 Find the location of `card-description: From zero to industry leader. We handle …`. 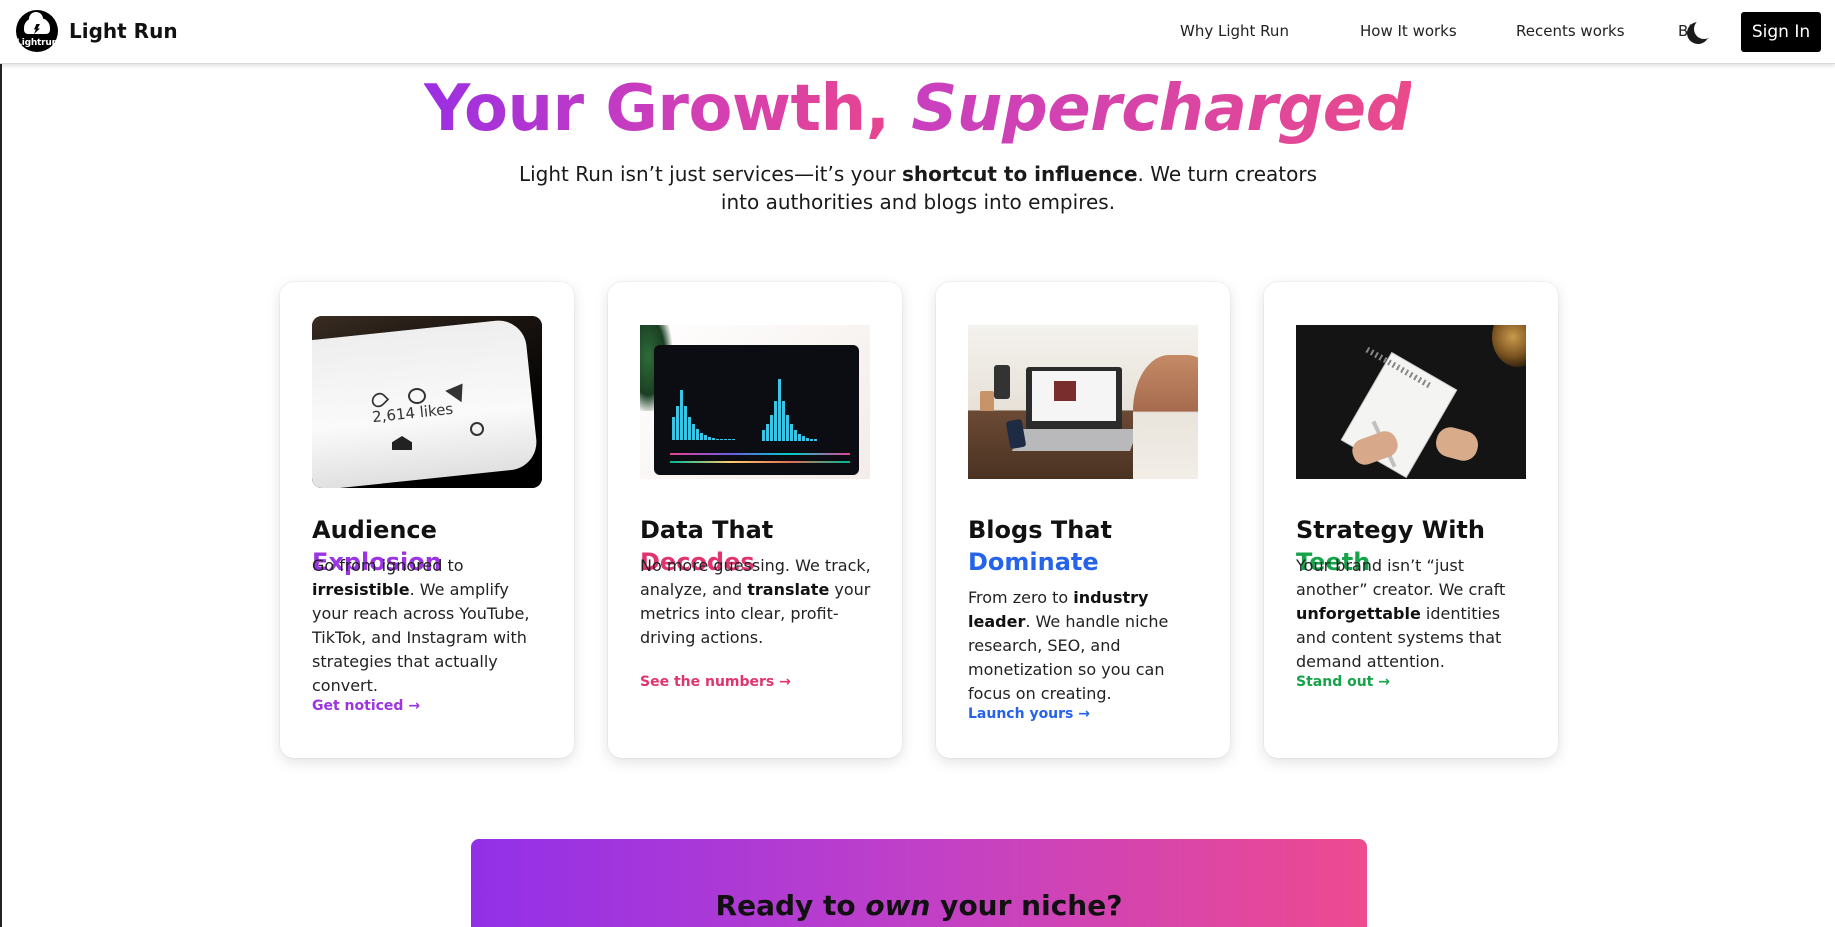

card-description: From zero to industry leader. We handle … is located at coordinates (1086, 646).